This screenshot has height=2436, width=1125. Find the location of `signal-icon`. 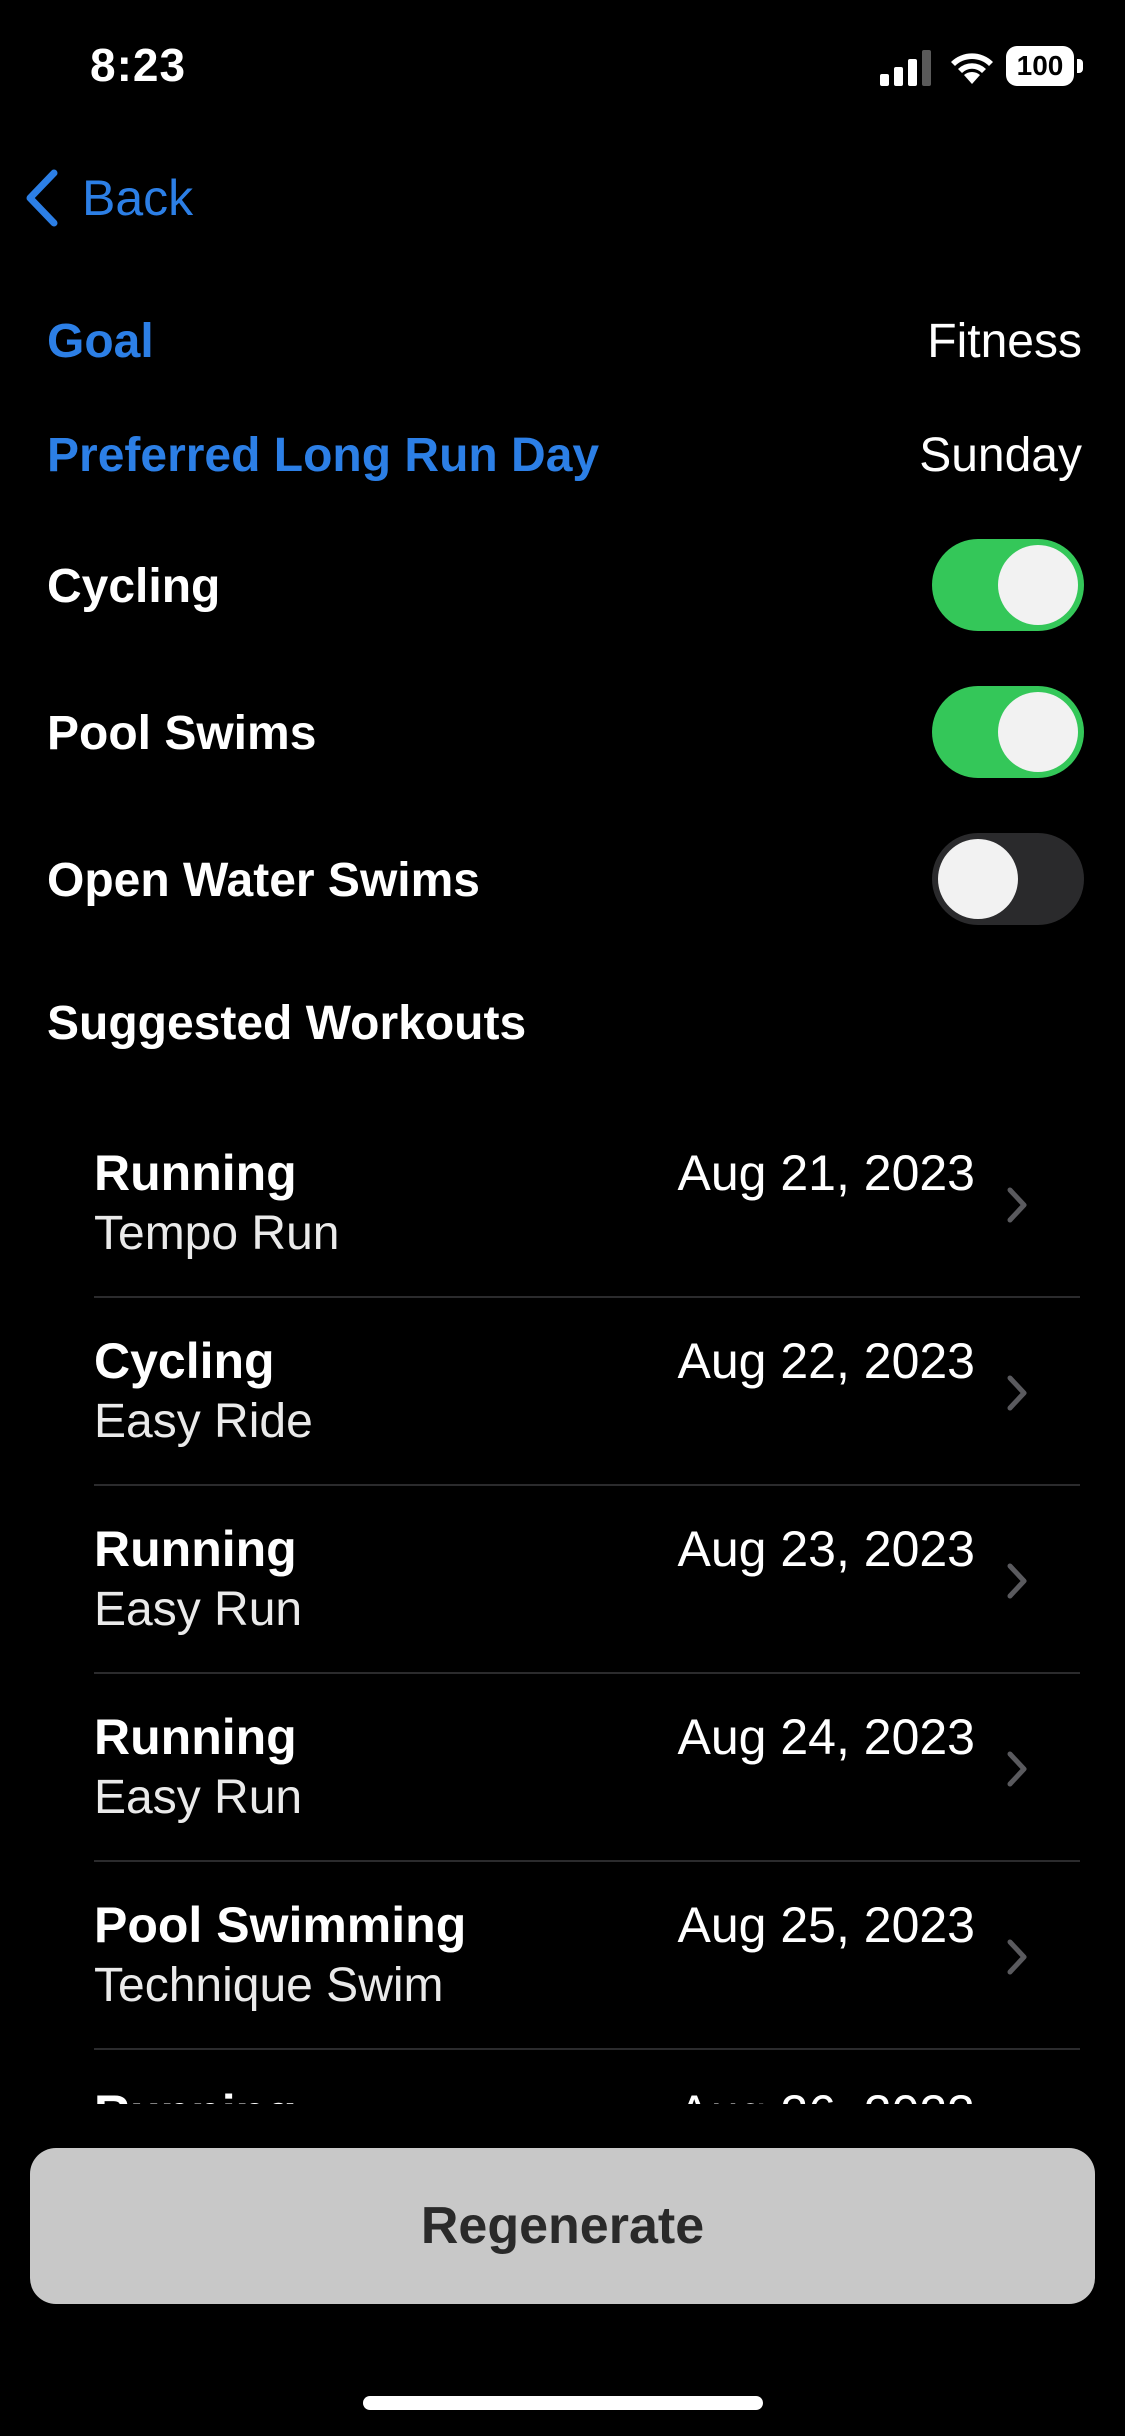

signal-icon is located at coordinates (905, 68).